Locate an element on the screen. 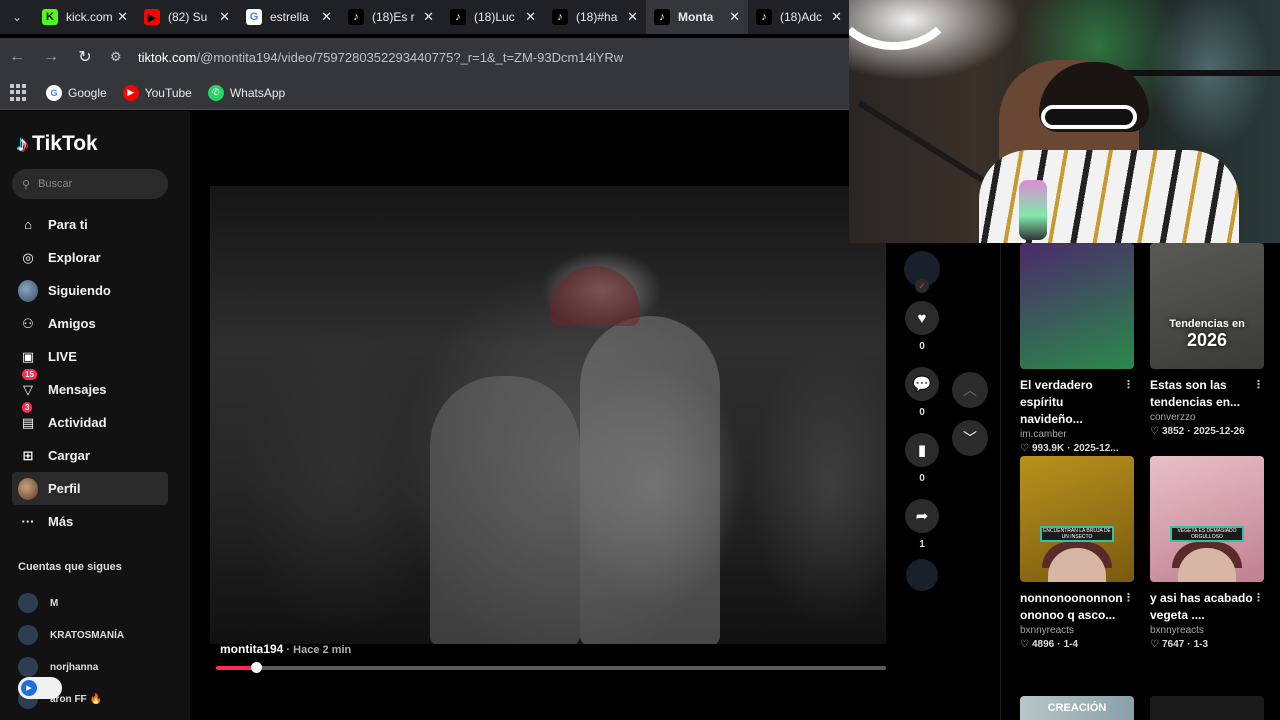 Image resolution: width=1280 pixels, height=720 pixels. bookmark-icon: ▮ is located at coordinates (922, 450).